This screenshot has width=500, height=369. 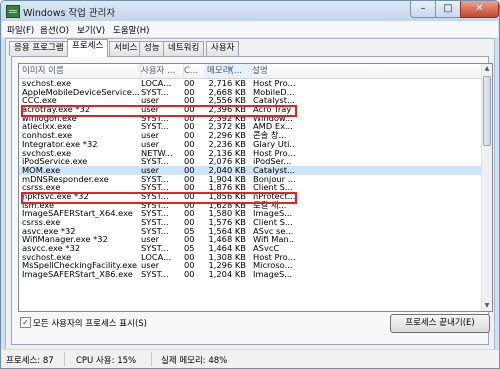 I want to click on process-memory: 1,204 KB, so click(x=227, y=274).